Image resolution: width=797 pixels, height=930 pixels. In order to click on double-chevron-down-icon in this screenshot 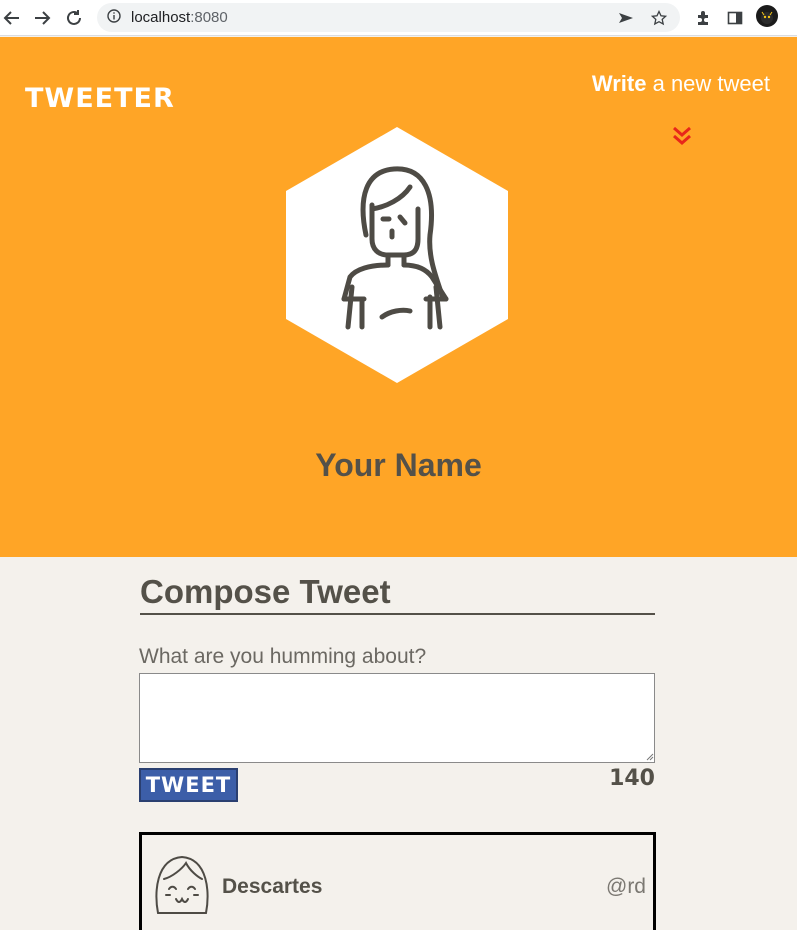, I will do `click(682, 136)`.